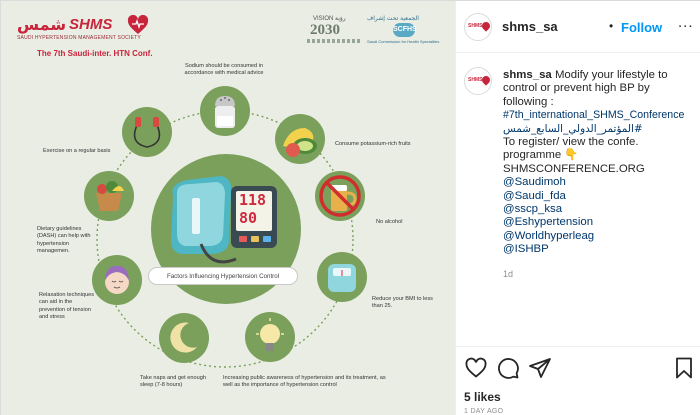  Describe the element at coordinates (484, 411) in the screenshot. I see `post-date: 1 DAY AGO` at that location.